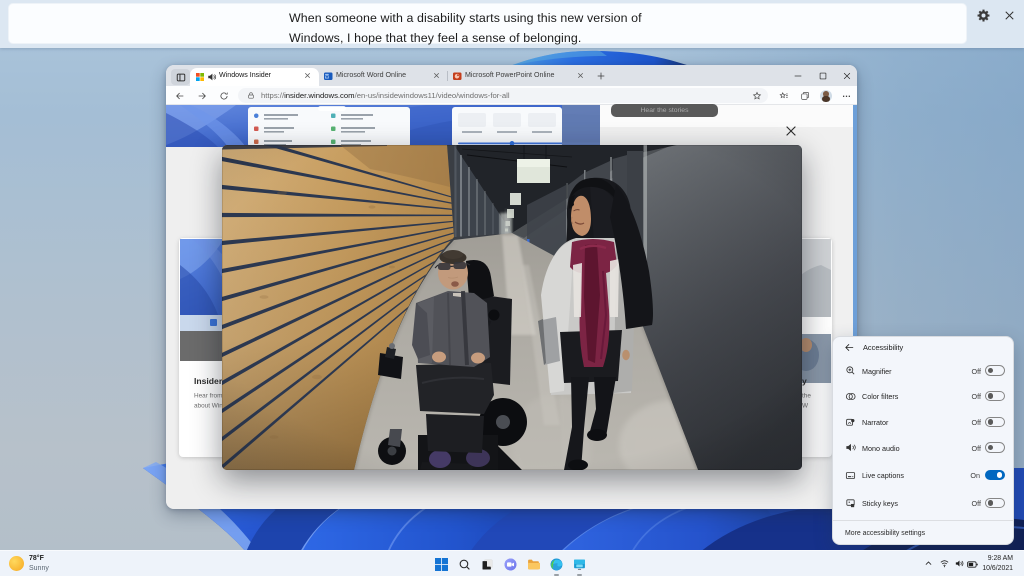 The image size is (1024, 576). I want to click on svg-text: y, so click(804, 381).